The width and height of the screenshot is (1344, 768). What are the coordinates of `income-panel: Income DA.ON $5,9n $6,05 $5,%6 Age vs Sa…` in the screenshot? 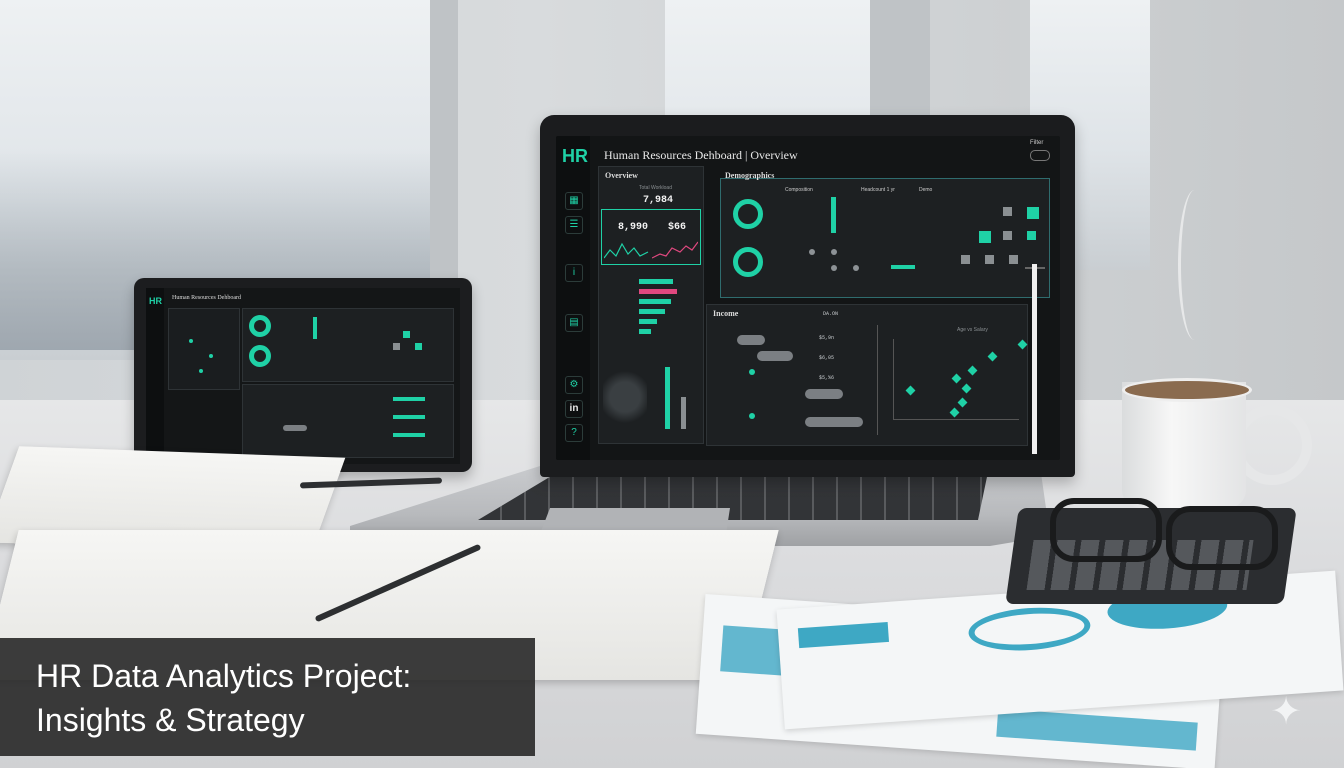 It's located at (867, 375).